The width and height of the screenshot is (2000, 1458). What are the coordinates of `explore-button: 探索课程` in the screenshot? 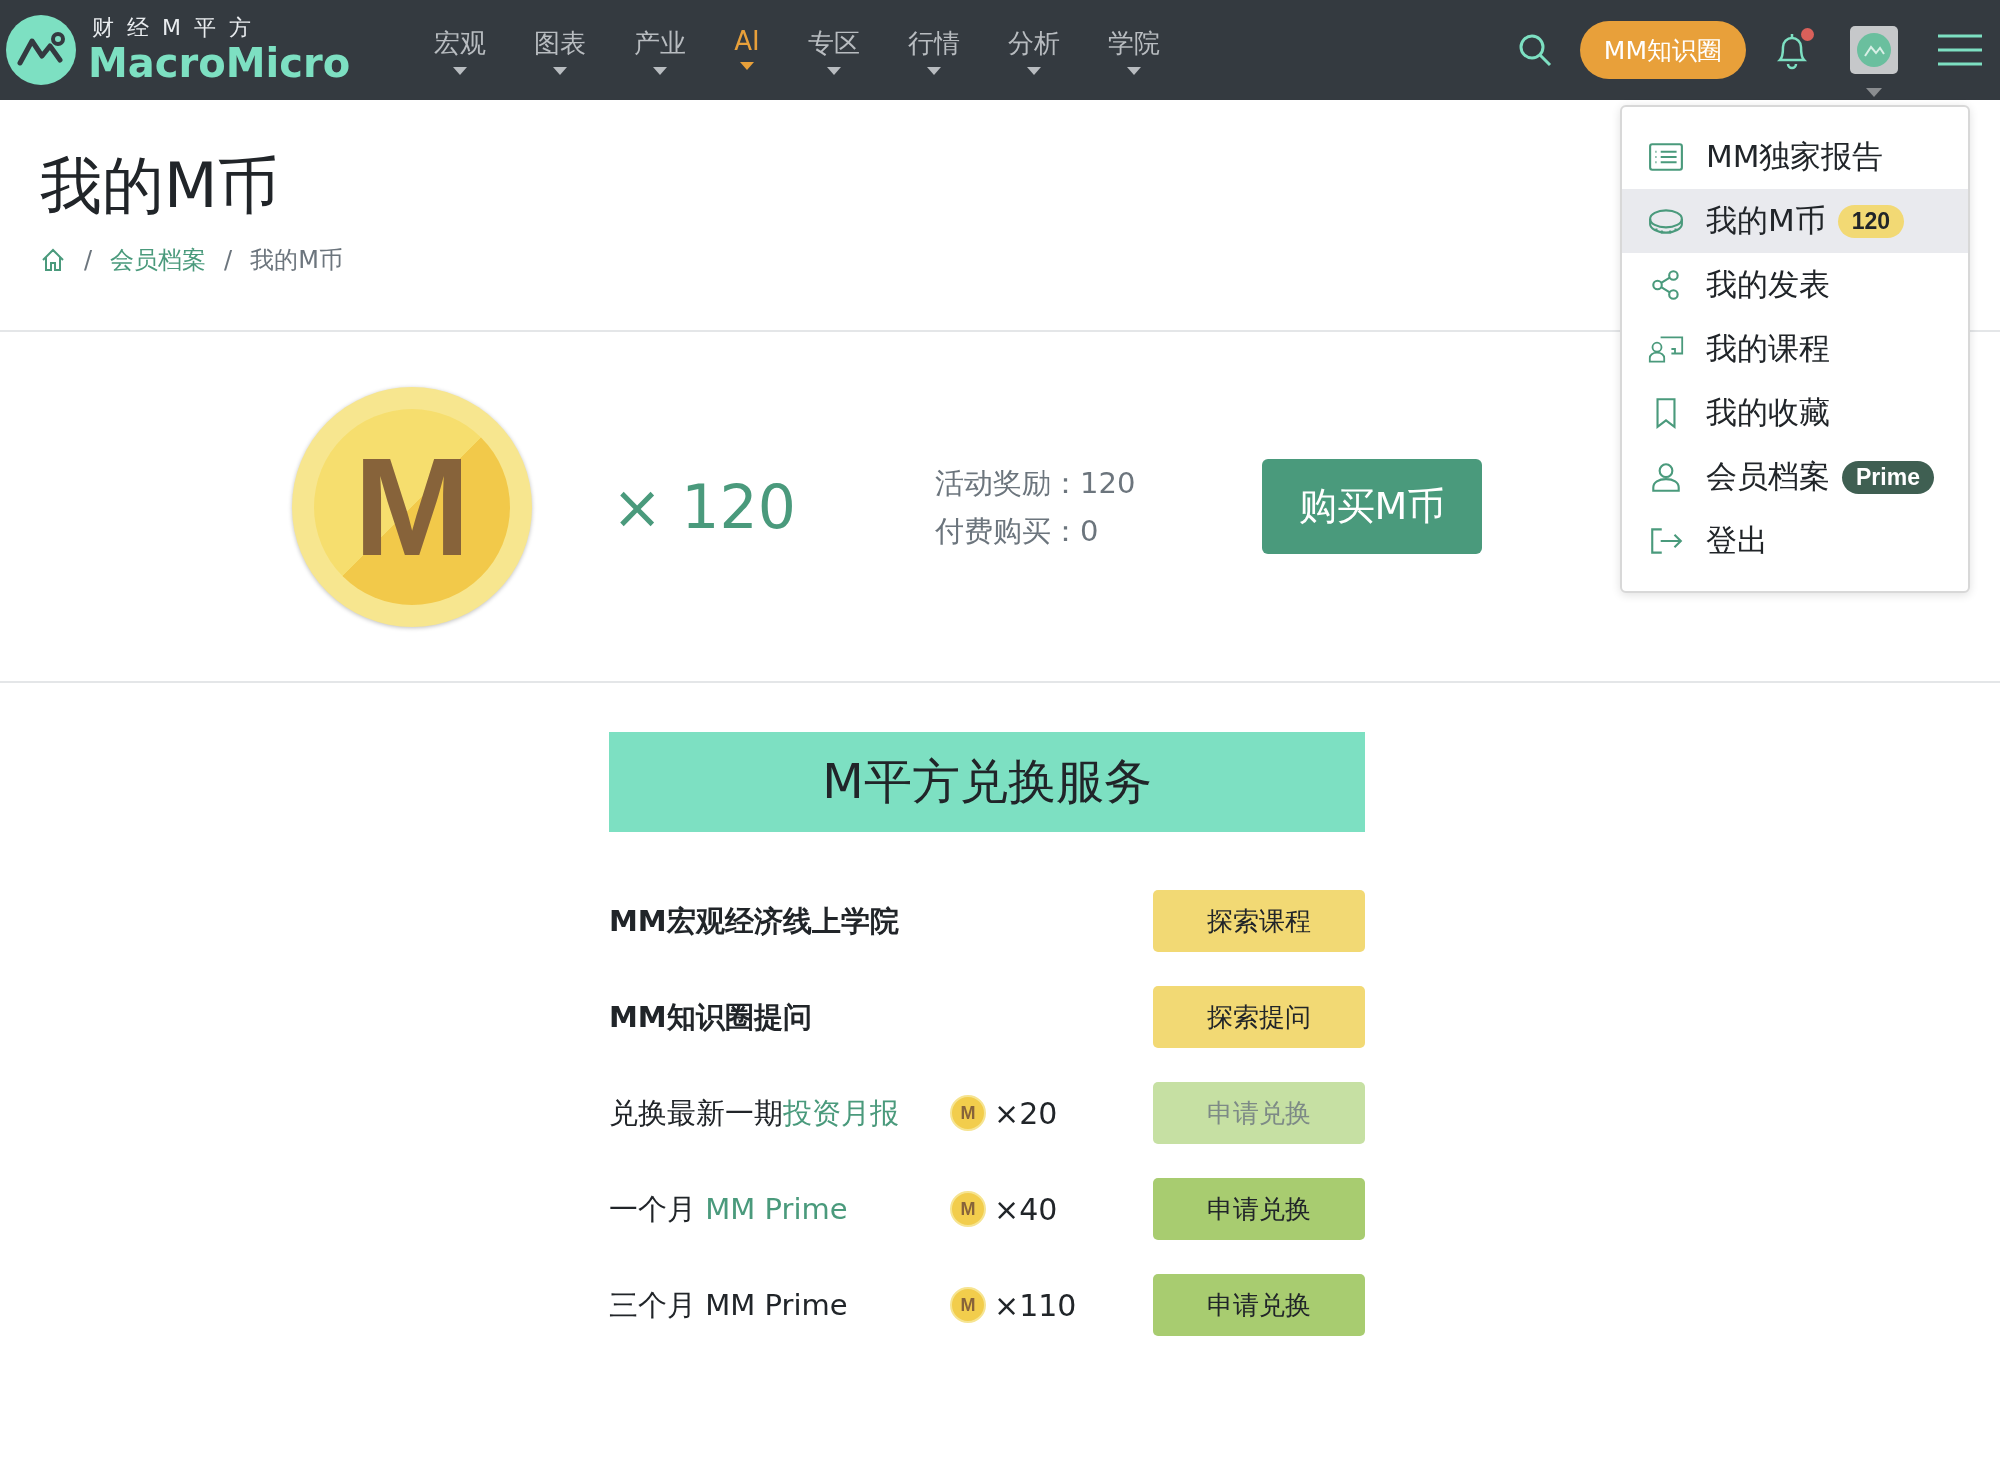 It's located at (1259, 921).